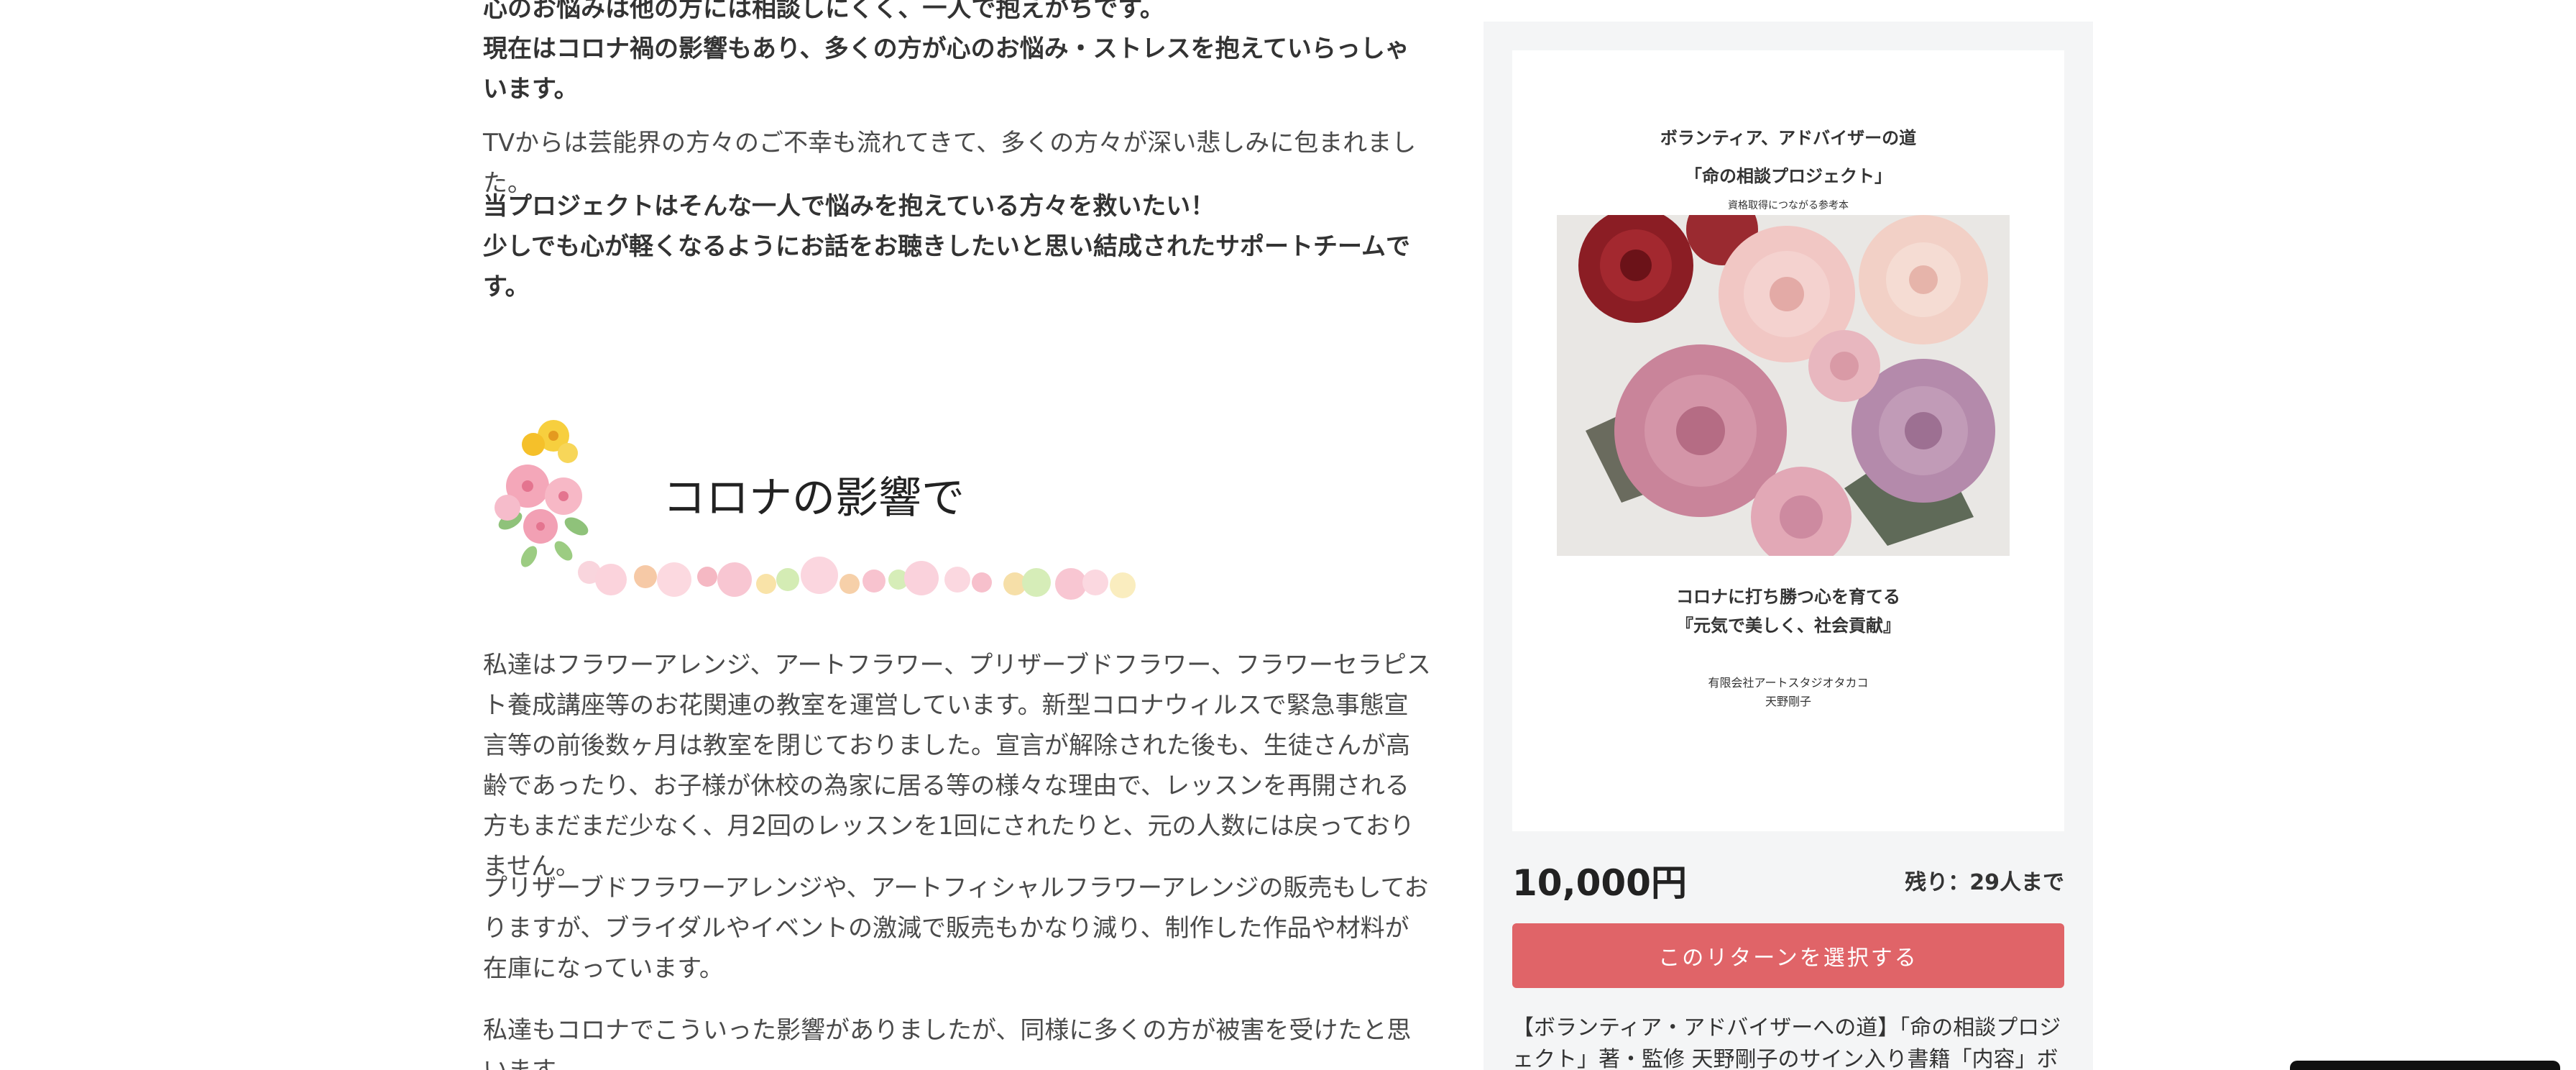 Image resolution: width=2576 pixels, height=1070 pixels. What do you see at coordinates (1788, 683) in the screenshot?
I see `book-publisher: 有限会社アートスタジオタカコ` at bounding box center [1788, 683].